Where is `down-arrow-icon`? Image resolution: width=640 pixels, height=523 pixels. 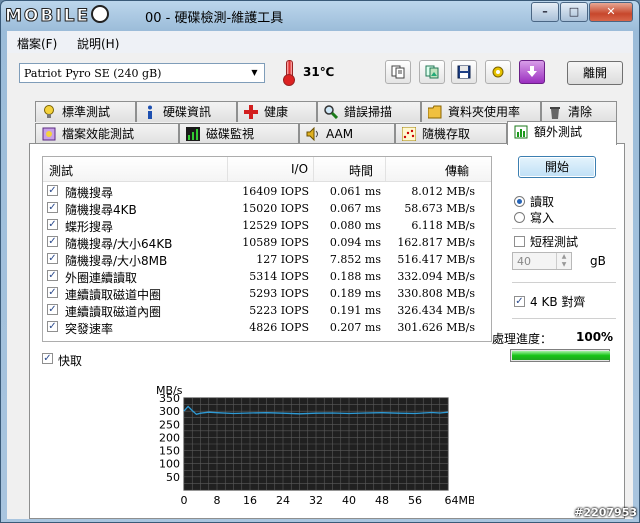 down-arrow-icon is located at coordinates (532, 71).